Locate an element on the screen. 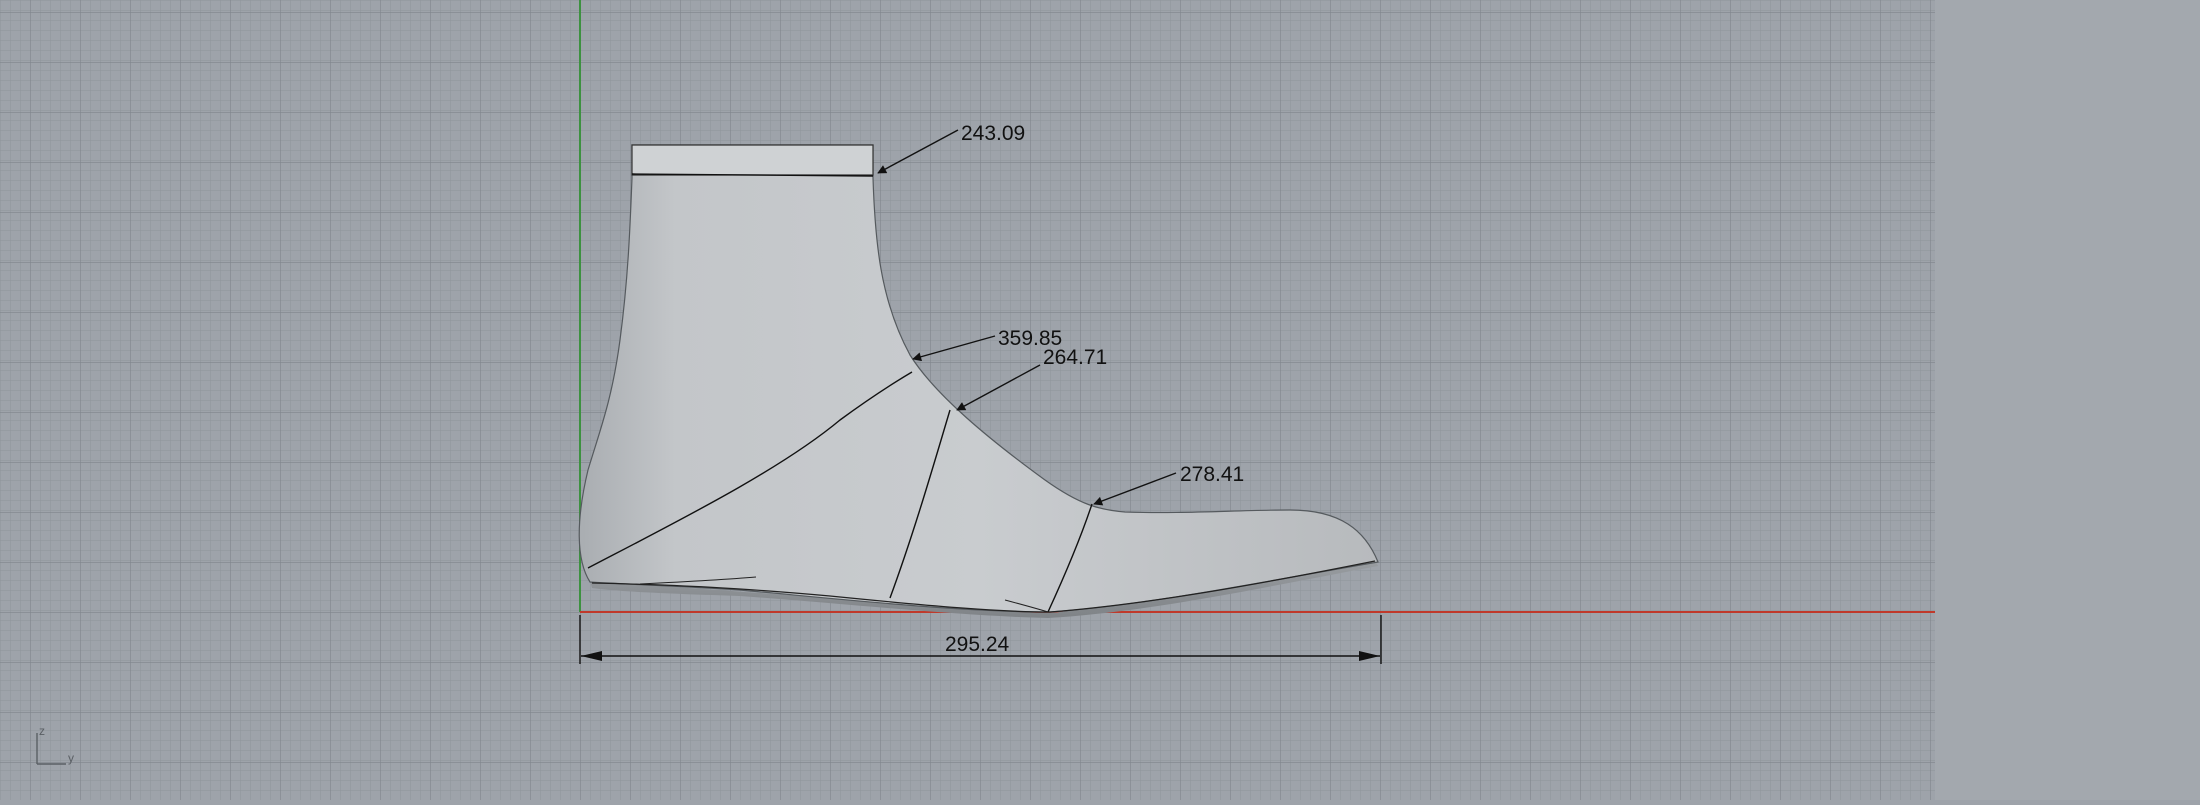 This screenshot has height=805, width=2200. length-label: 295.24 is located at coordinates (977, 644).